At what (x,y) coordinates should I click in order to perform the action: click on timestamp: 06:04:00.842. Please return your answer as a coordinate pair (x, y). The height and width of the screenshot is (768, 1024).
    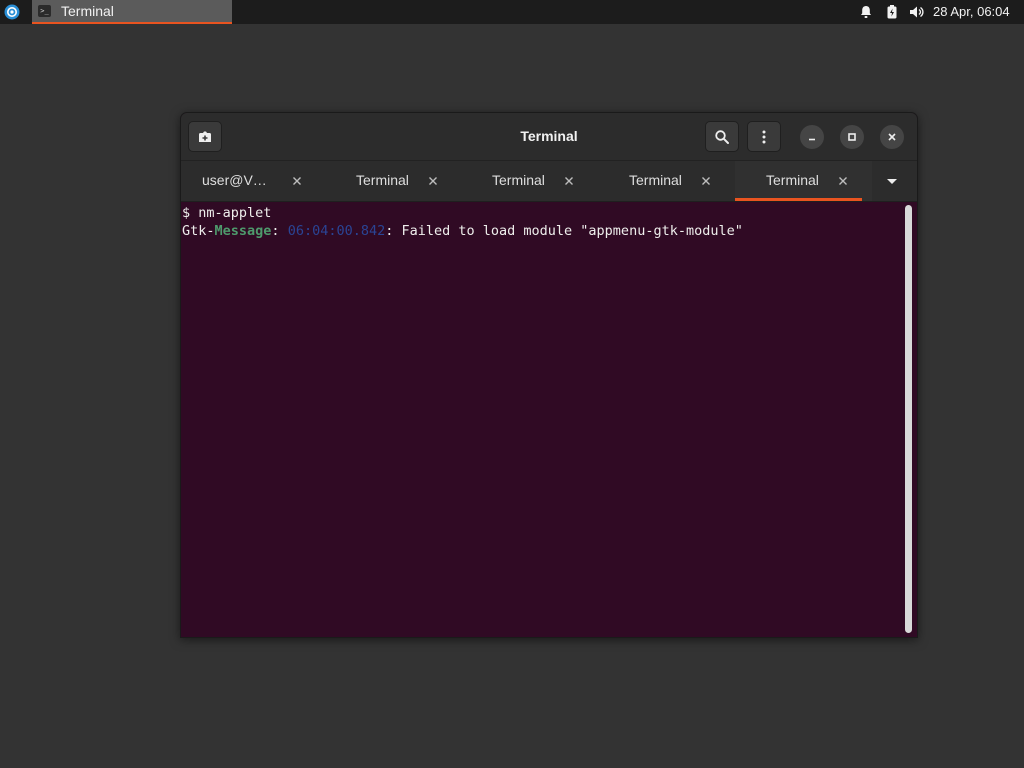
    Looking at the image, I should click on (336, 231).